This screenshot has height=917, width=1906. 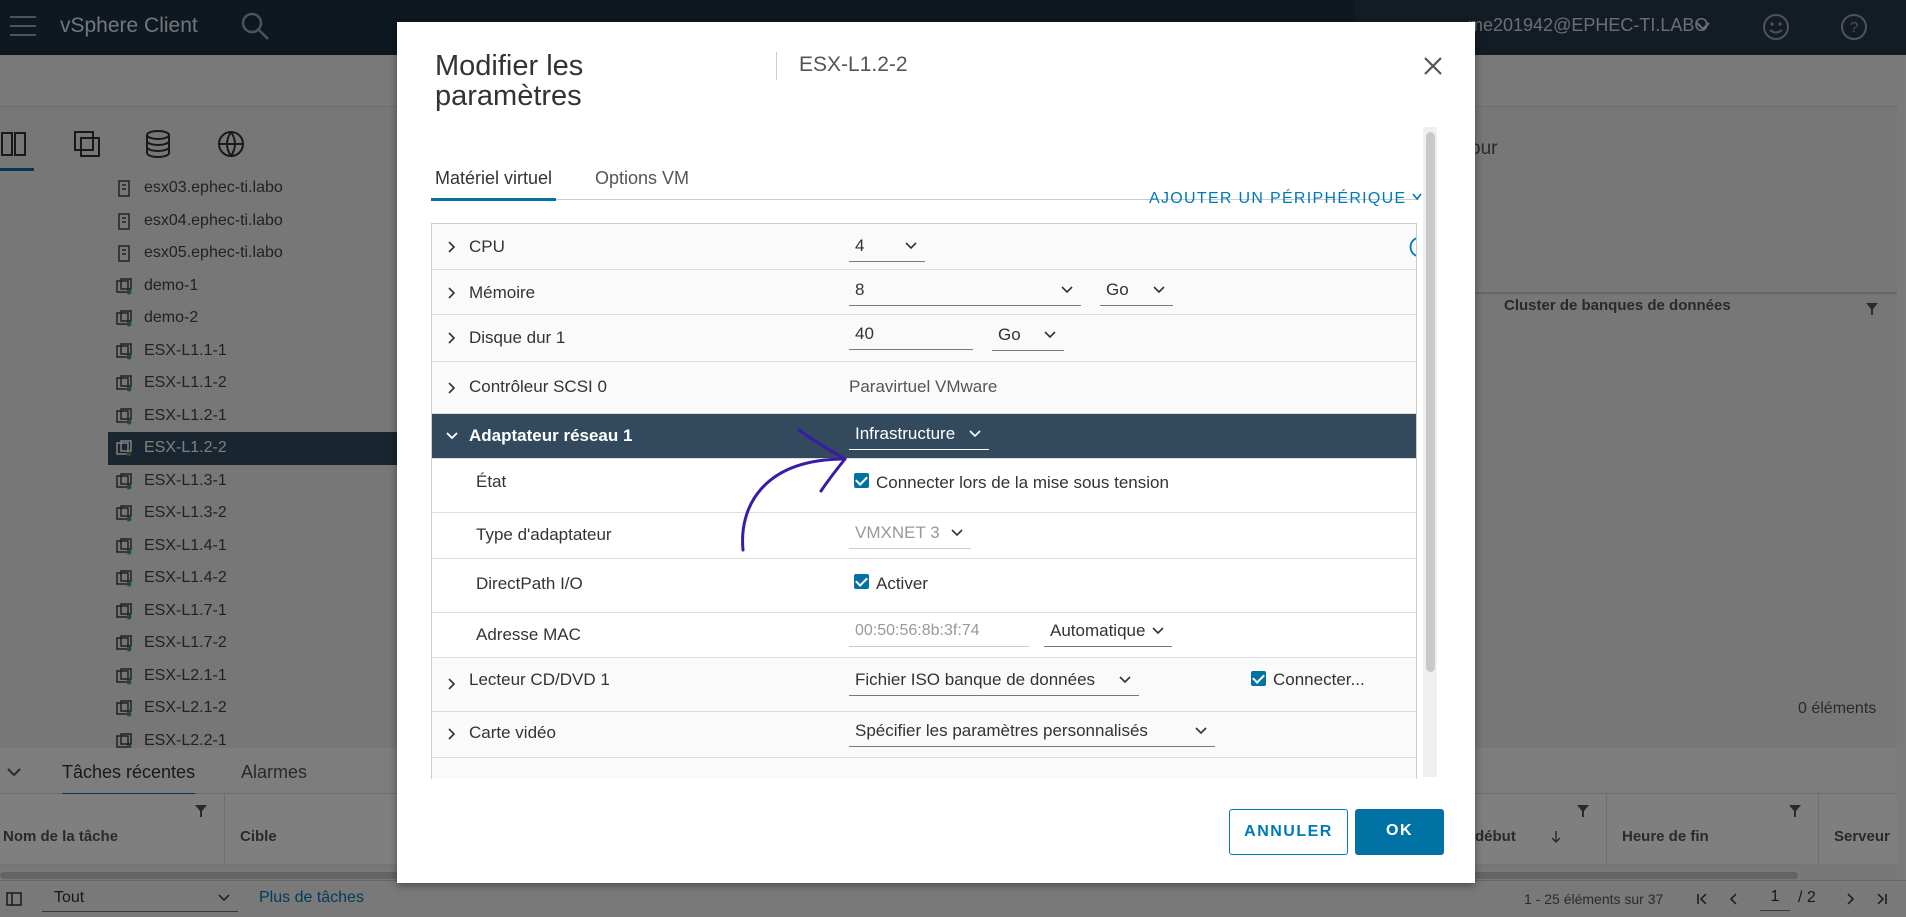 I want to click on directpath-row: DirectPath I/O Activer, so click(x=924, y=586).